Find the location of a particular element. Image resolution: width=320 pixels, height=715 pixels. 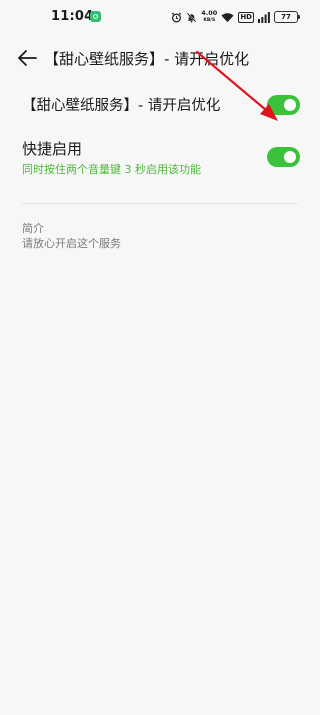

intro-body: 请放心开启这个服务 is located at coordinates (71, 243).